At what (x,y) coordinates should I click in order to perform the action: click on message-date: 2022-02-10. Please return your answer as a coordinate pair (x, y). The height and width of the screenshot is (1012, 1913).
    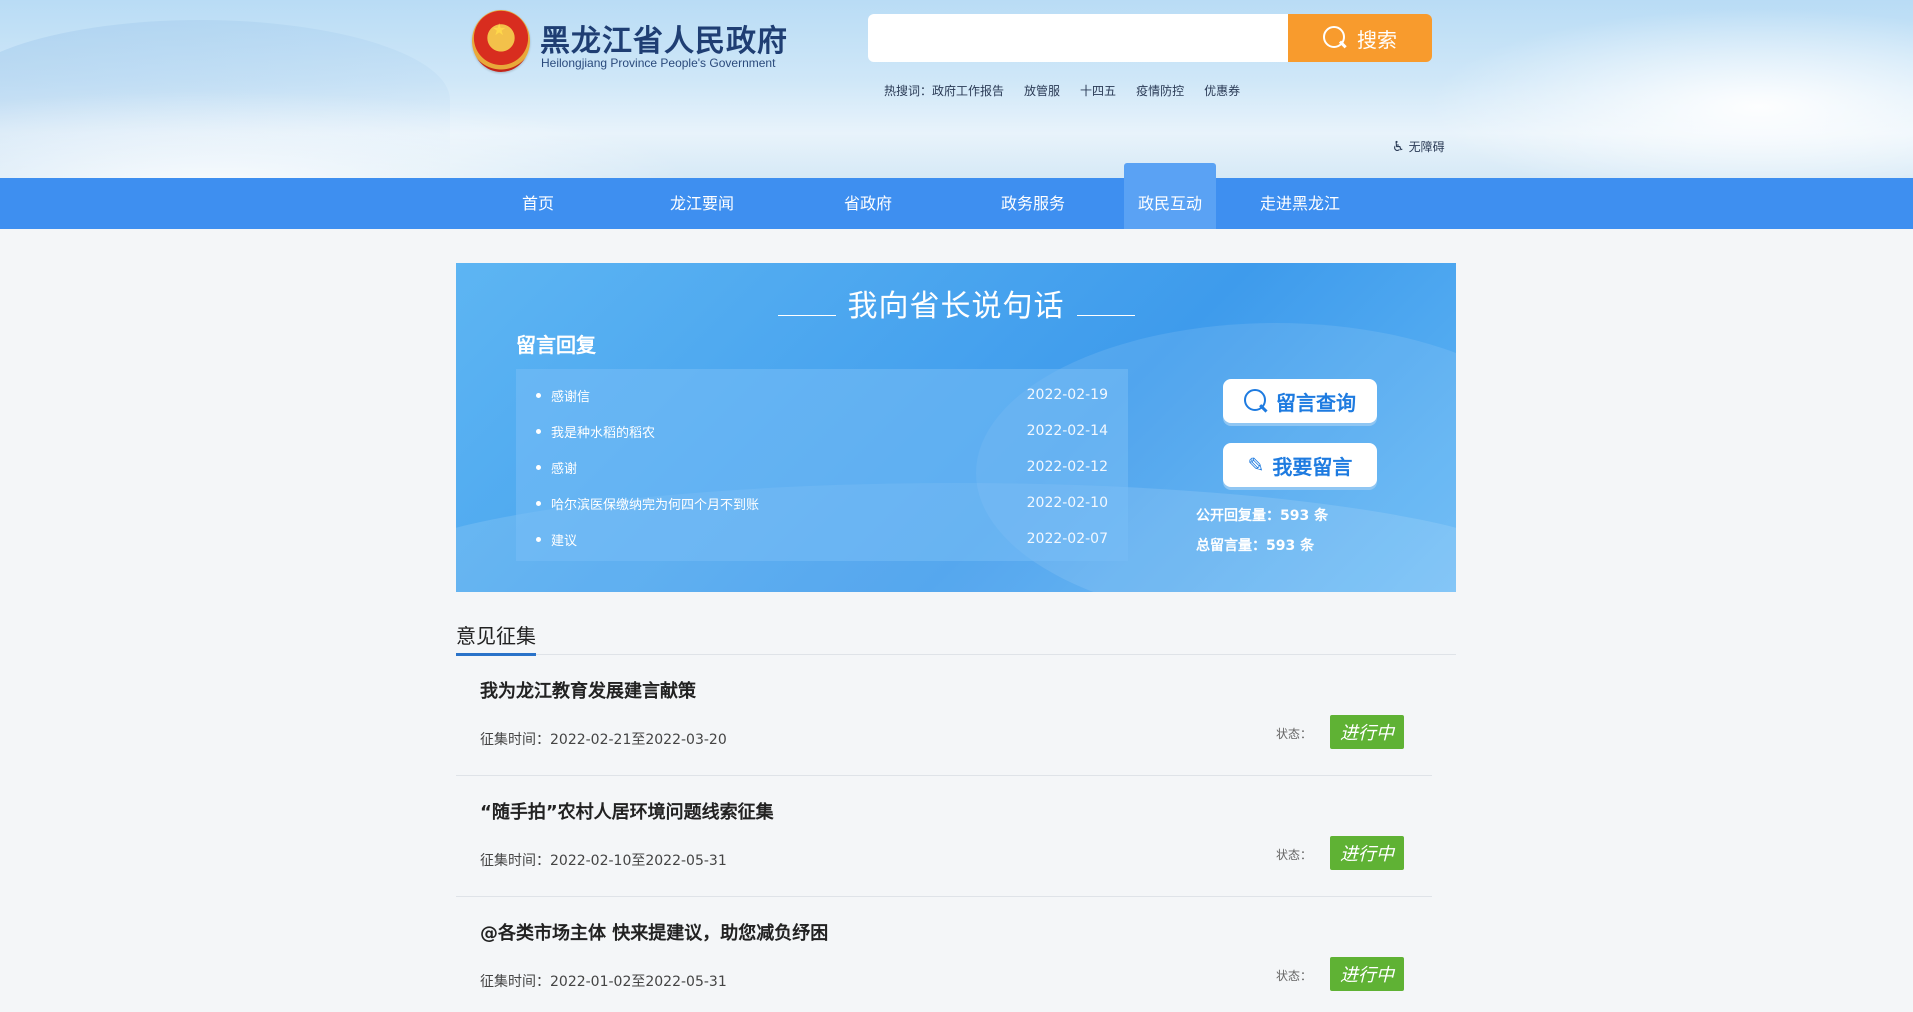
    Looking at the image, I should click on (1067, 503).